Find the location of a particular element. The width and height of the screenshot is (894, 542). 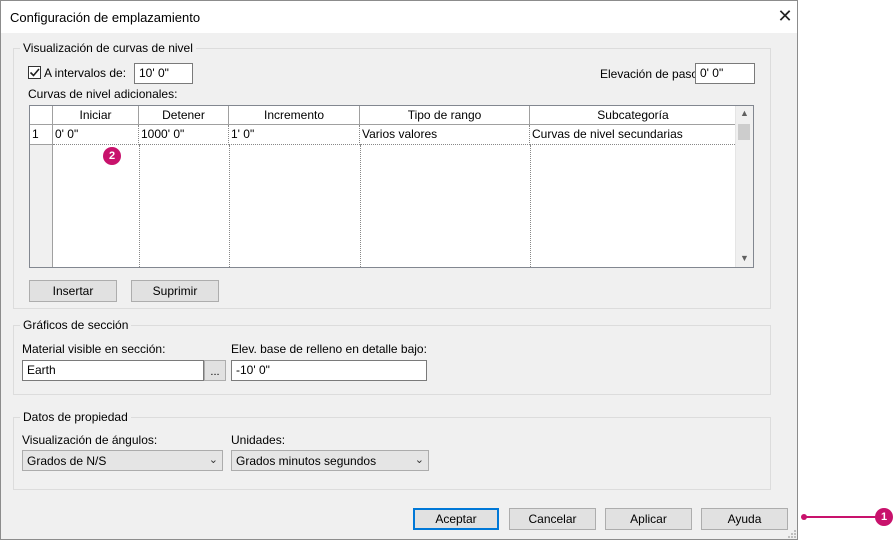

column-header: Subcategoría is located at coordinates (633, 115).